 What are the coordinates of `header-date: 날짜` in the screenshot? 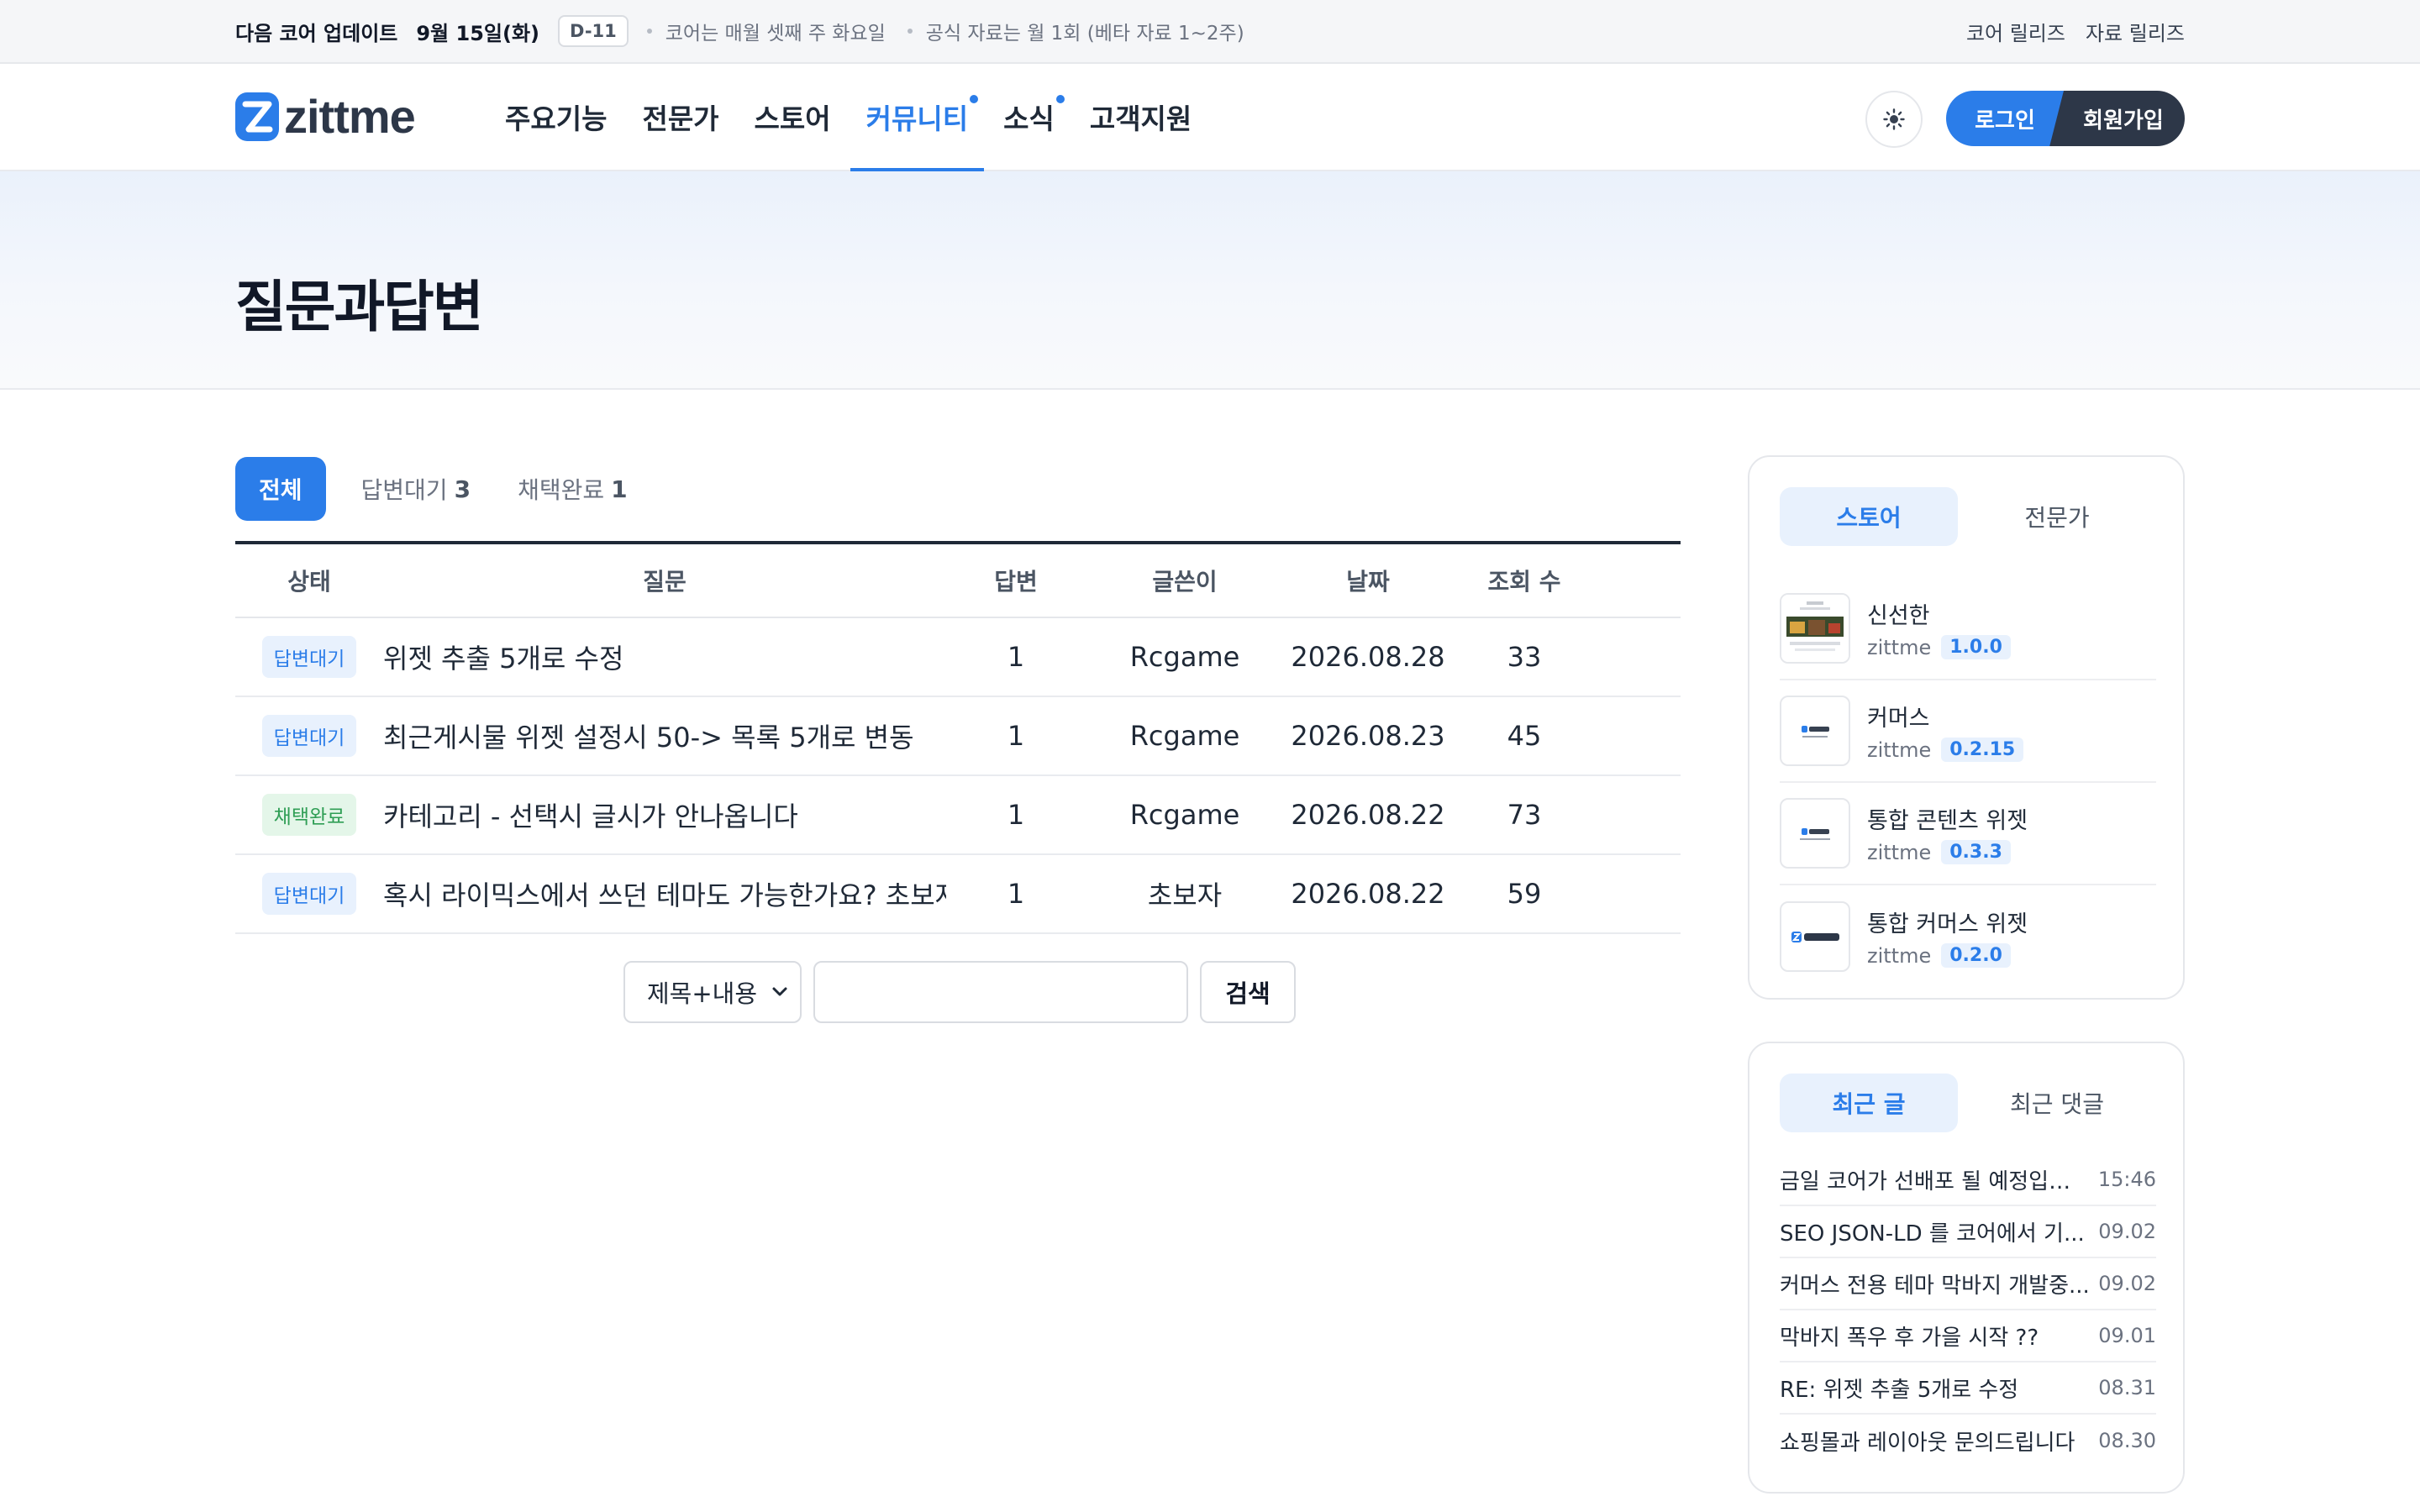 It's located at (1368, 582).